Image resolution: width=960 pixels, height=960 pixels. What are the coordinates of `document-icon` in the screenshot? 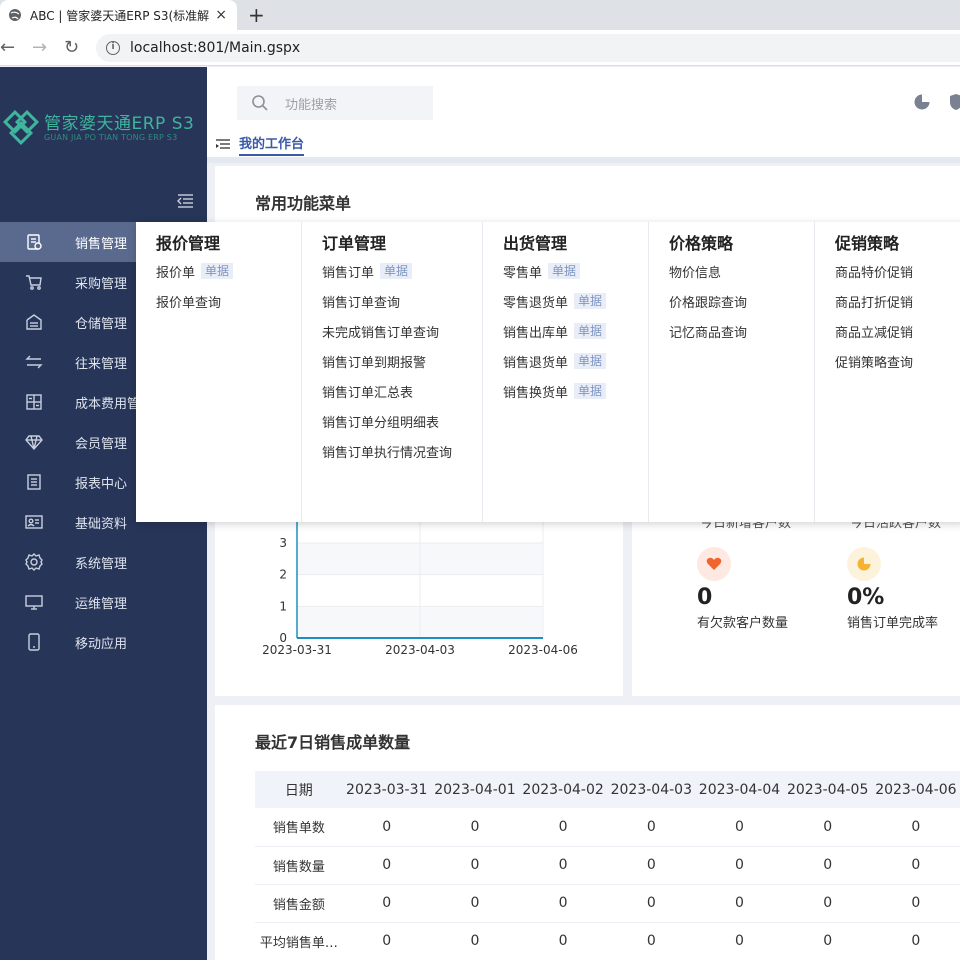 It's located at (34, 242).